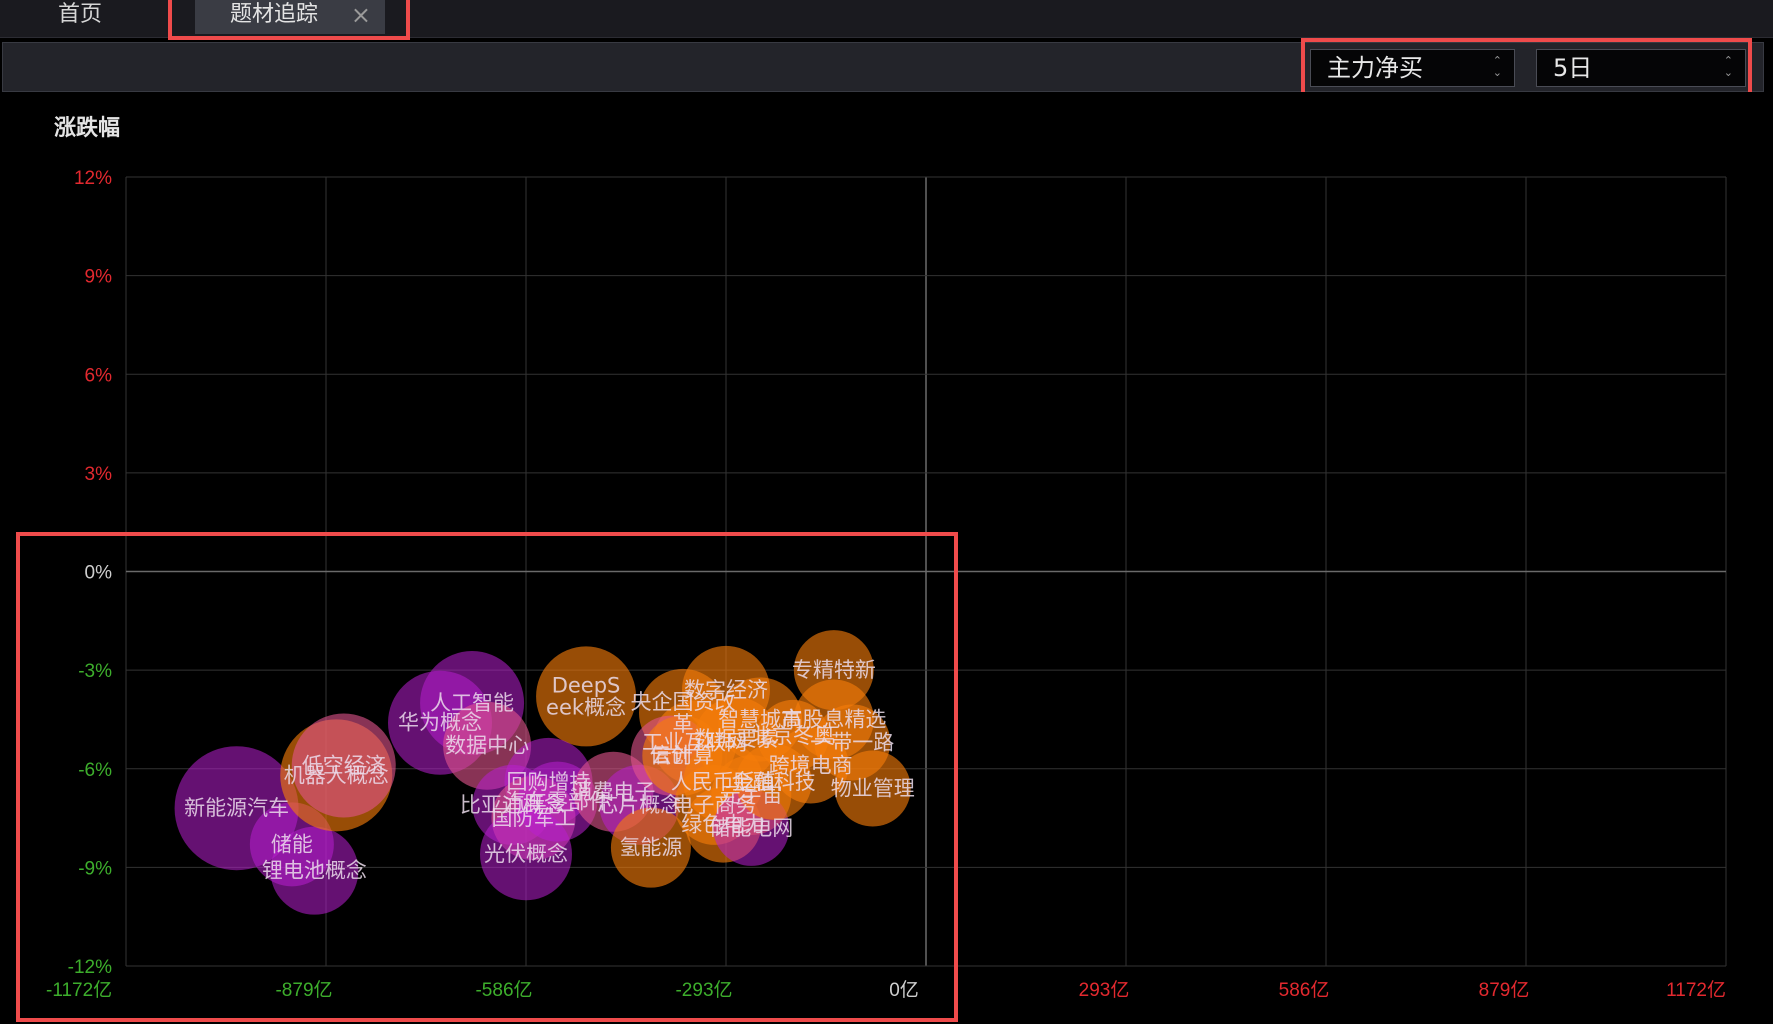 This screenshot has width=1773, height=1024. Describe the element at coordinates (650, 848) in the screenshot. I see `bubble-label: 氢能源` at that location.